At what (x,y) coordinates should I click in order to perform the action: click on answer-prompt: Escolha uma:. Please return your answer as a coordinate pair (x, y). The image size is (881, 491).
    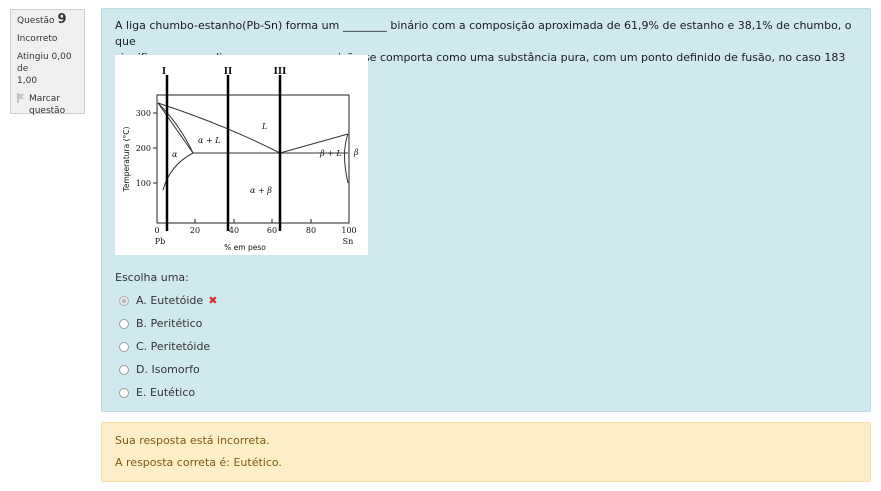
    Looking at the image, I should click on (152, 277).